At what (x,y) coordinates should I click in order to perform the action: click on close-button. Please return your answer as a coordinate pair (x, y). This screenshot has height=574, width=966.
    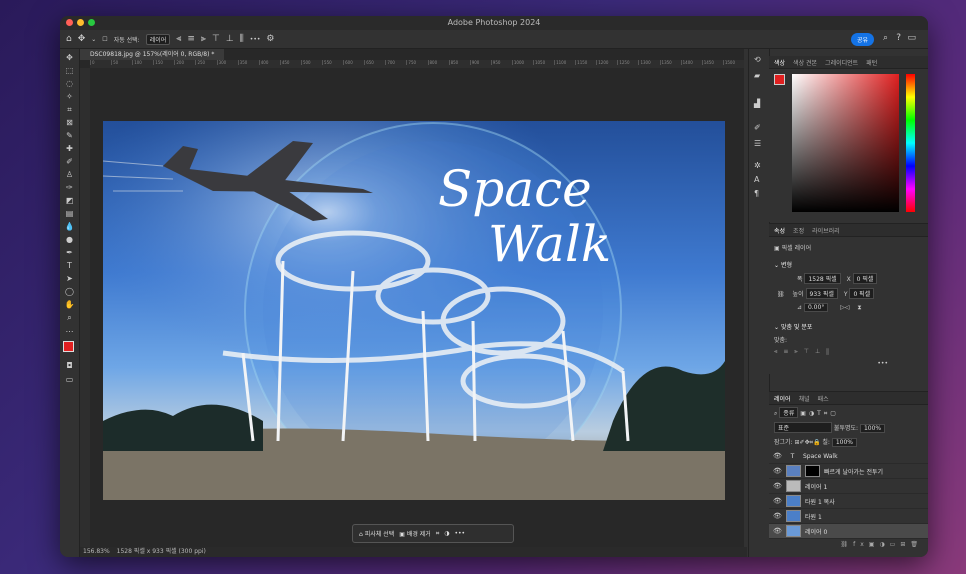
    Looking at the image, I should click on (69, 22).